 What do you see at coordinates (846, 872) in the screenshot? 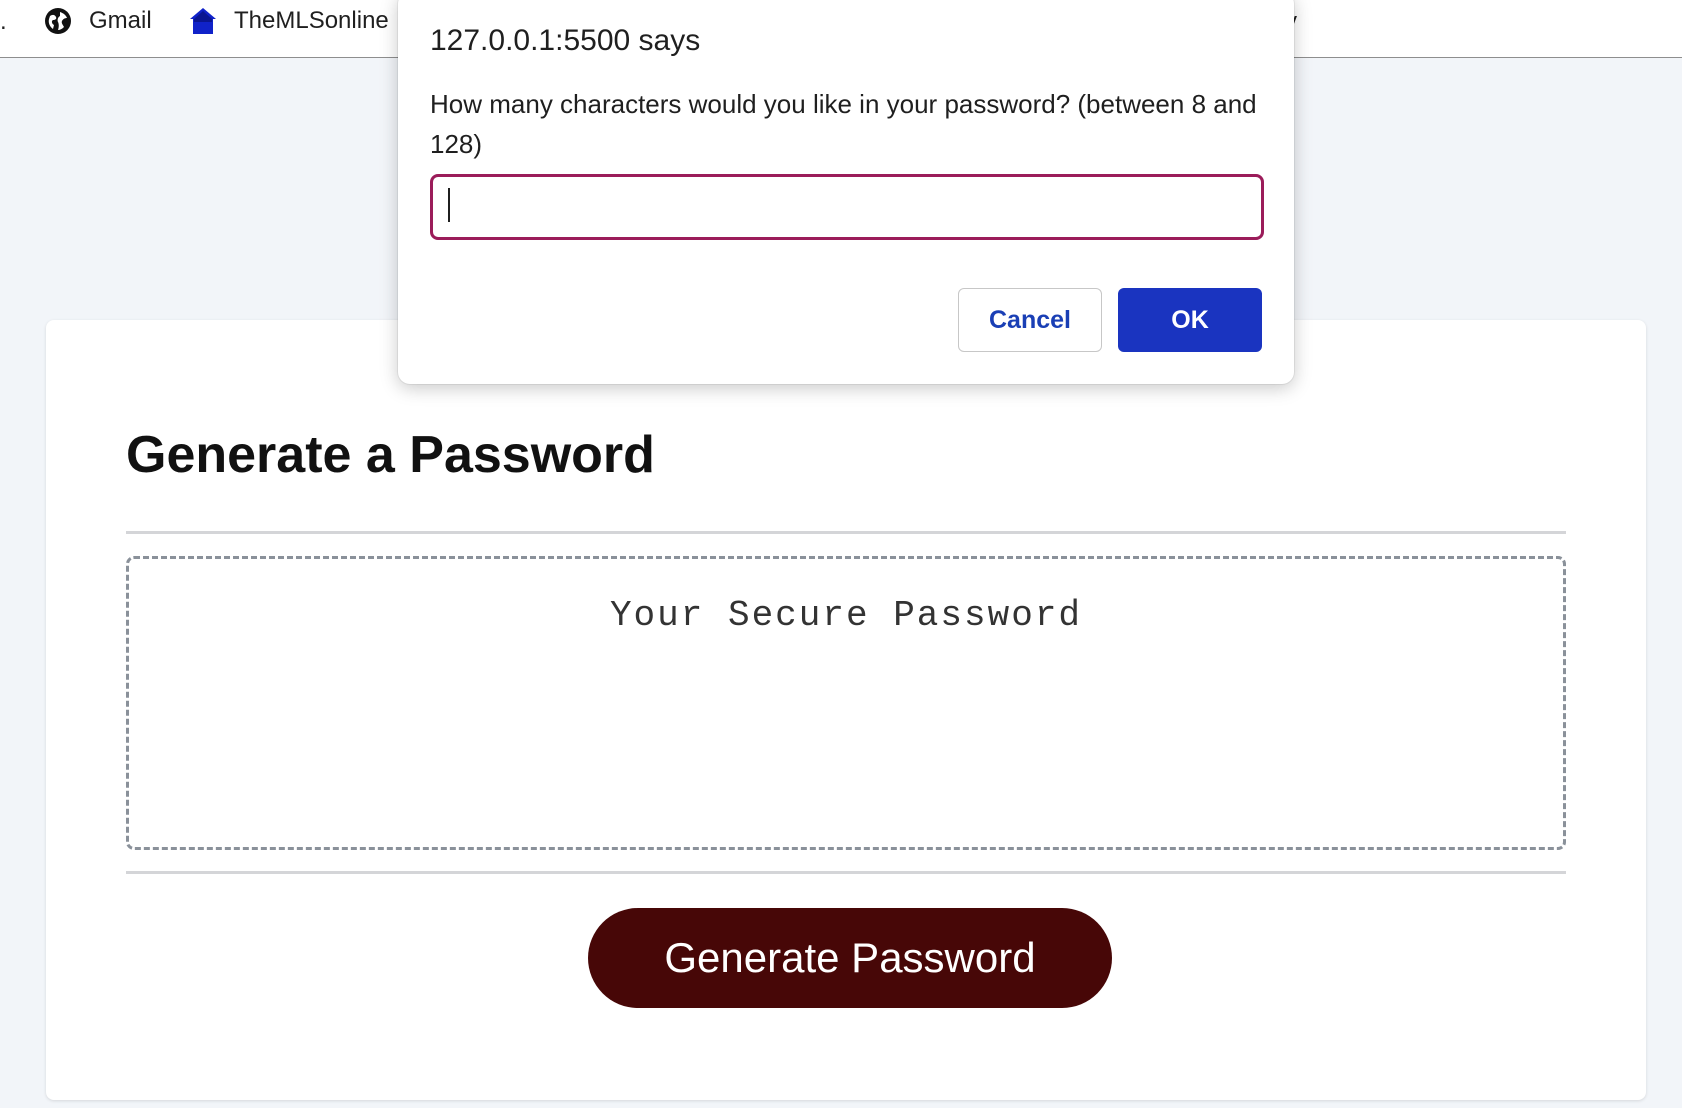
I see `card-divider-bottom` at bounding box center [846, 872].